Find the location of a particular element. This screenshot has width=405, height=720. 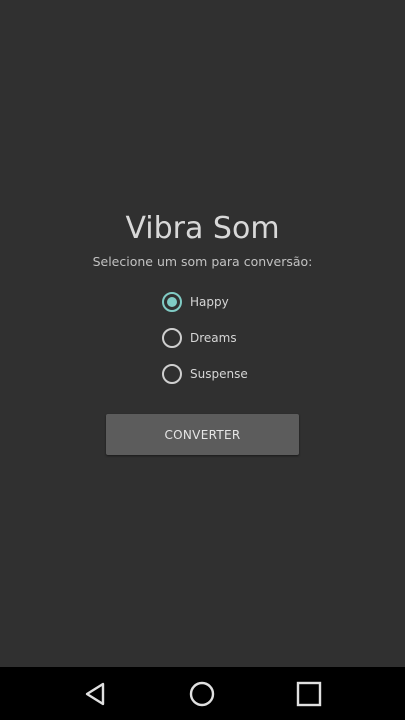

recents-icon is located at coordinates (309, 693).